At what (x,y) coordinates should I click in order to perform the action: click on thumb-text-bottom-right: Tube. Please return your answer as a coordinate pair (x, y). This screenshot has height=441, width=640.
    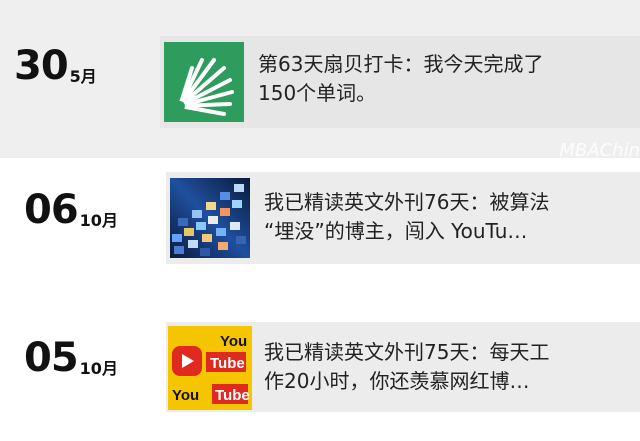
    Looking at the image, I should click on (232, 395).